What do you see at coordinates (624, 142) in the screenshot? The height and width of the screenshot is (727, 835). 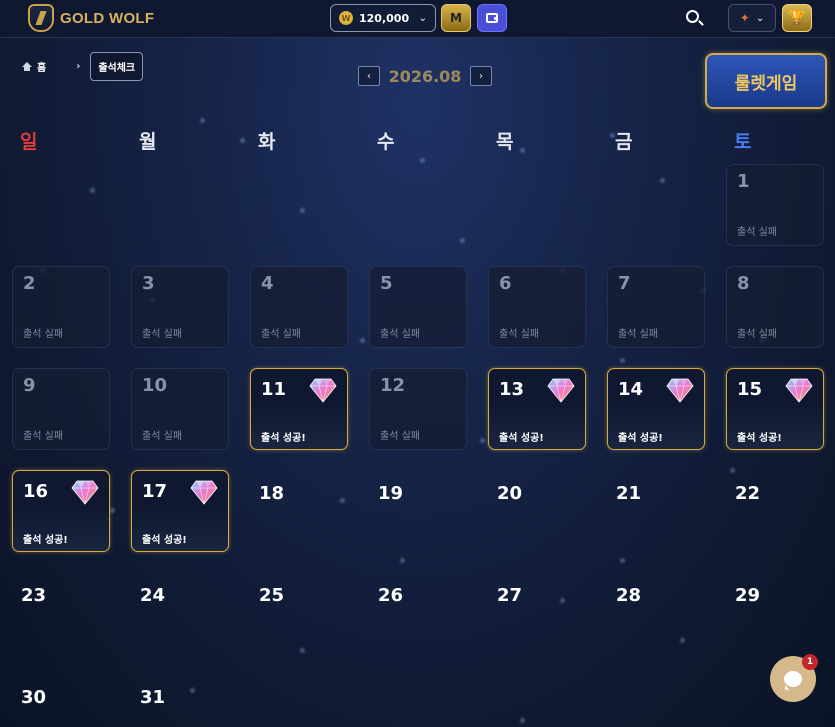 I see `weekday-label: 금` at bounding box center [624, 142].